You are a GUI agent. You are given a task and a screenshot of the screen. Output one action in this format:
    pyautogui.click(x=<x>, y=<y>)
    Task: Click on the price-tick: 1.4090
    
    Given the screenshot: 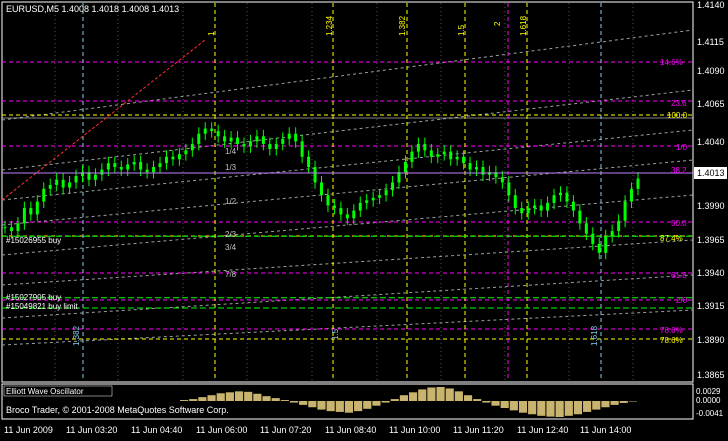 What is the action you would take?
    pyautogui.click(x=711, y=71)
    